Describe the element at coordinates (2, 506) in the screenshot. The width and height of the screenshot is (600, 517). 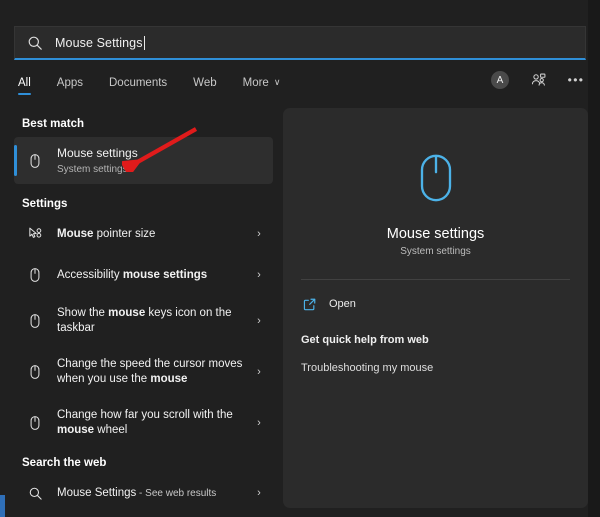
I see `taskbar-accent-sliver` at that location.